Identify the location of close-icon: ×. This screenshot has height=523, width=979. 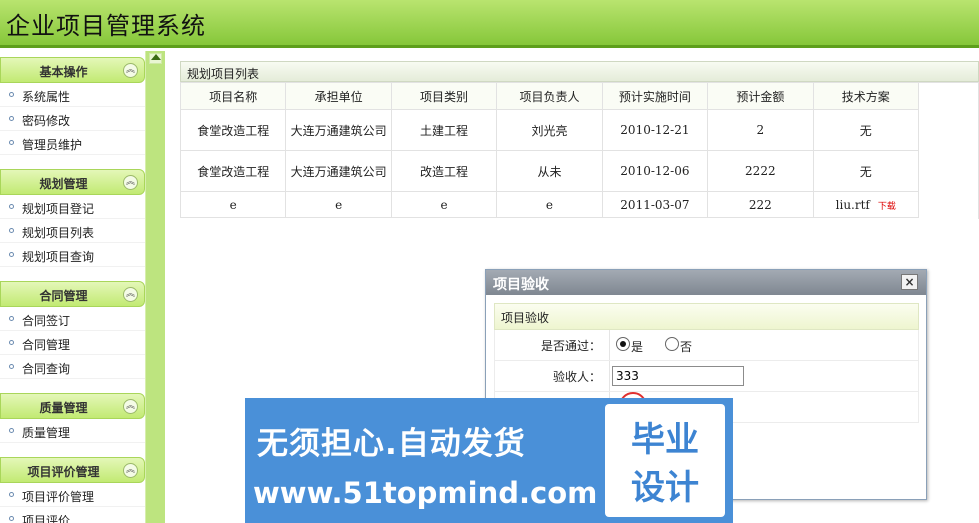
(909, 282).